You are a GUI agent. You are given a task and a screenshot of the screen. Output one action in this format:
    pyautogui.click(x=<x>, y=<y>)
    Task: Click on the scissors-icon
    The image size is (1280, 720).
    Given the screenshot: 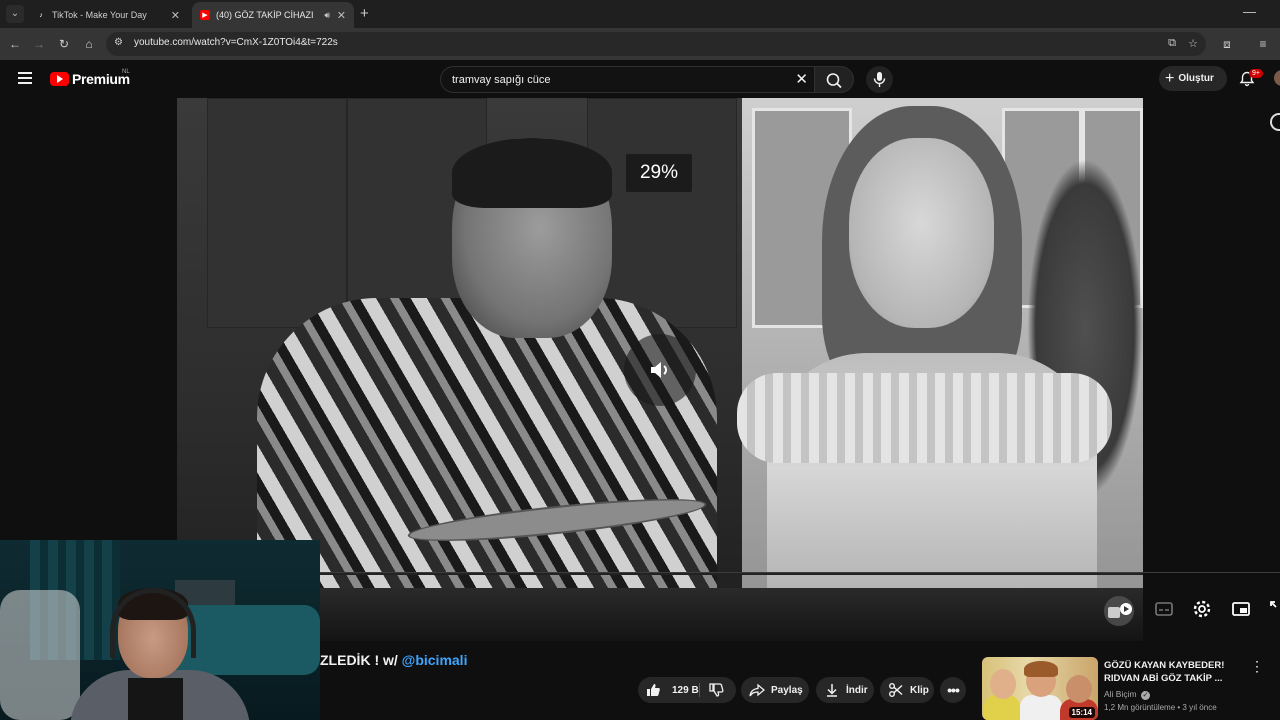 What is the action you would take?
    pyautogui.click(x=896, y=690)
    